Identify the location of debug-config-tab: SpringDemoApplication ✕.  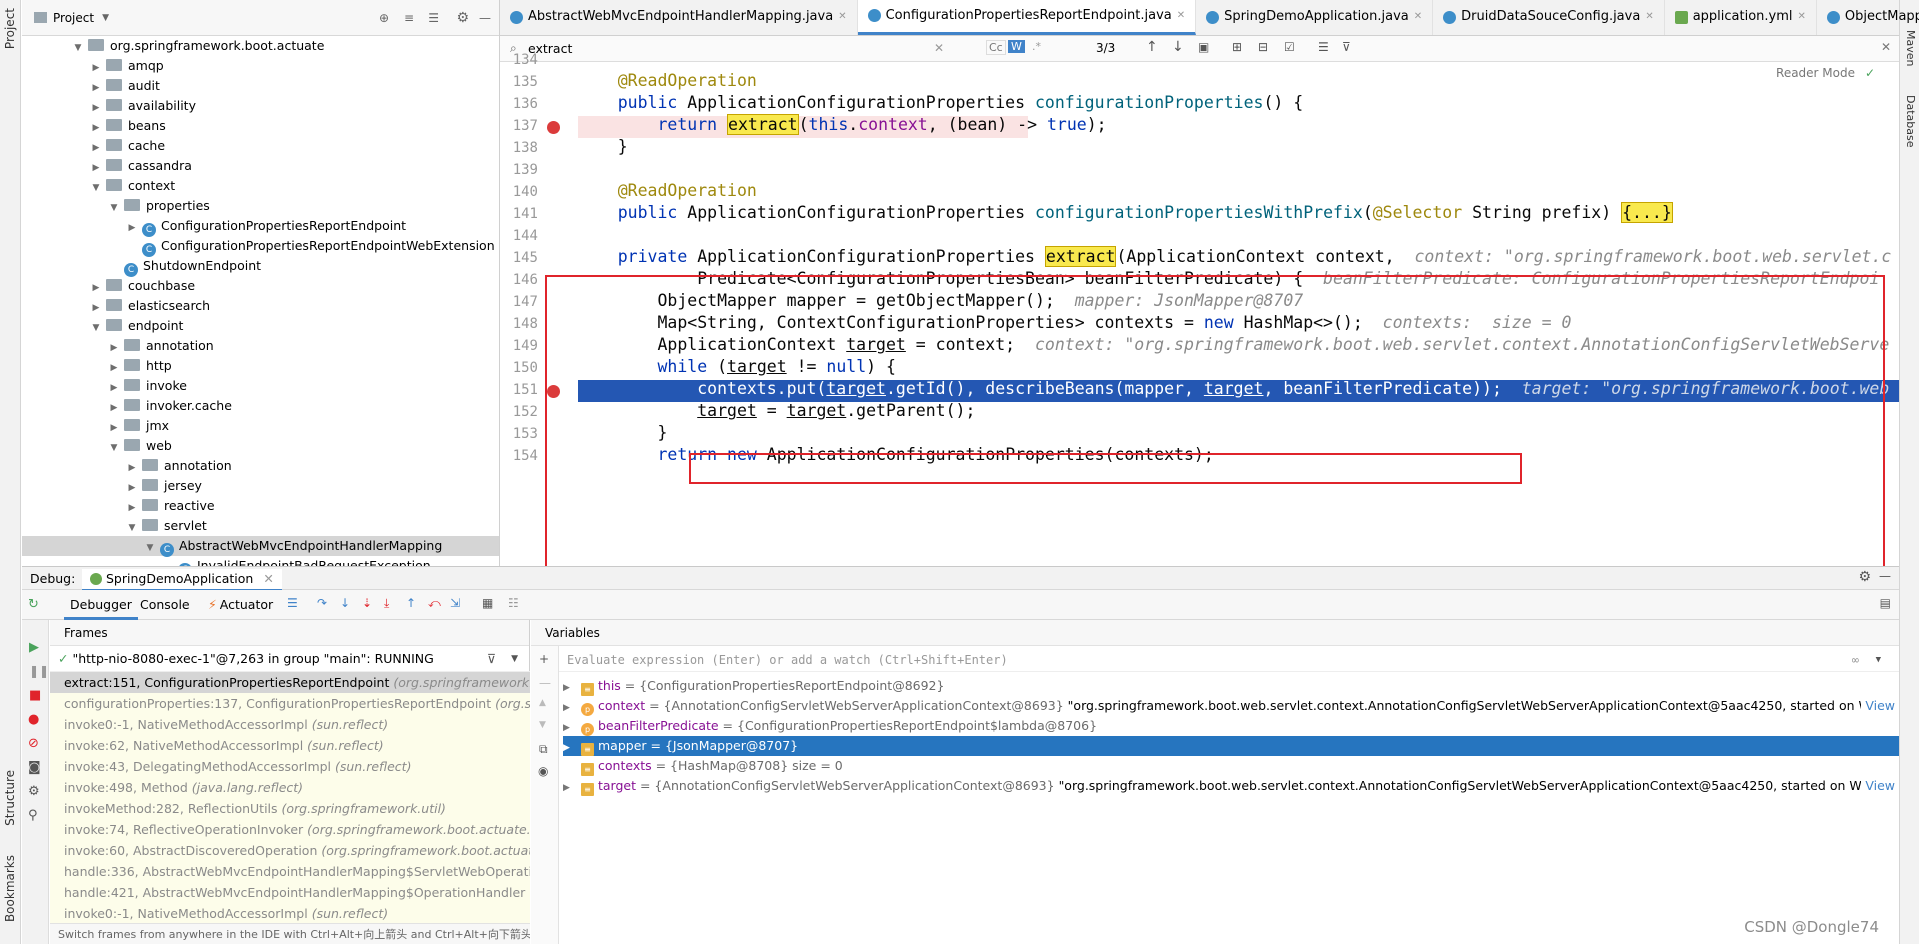
(182, 580).